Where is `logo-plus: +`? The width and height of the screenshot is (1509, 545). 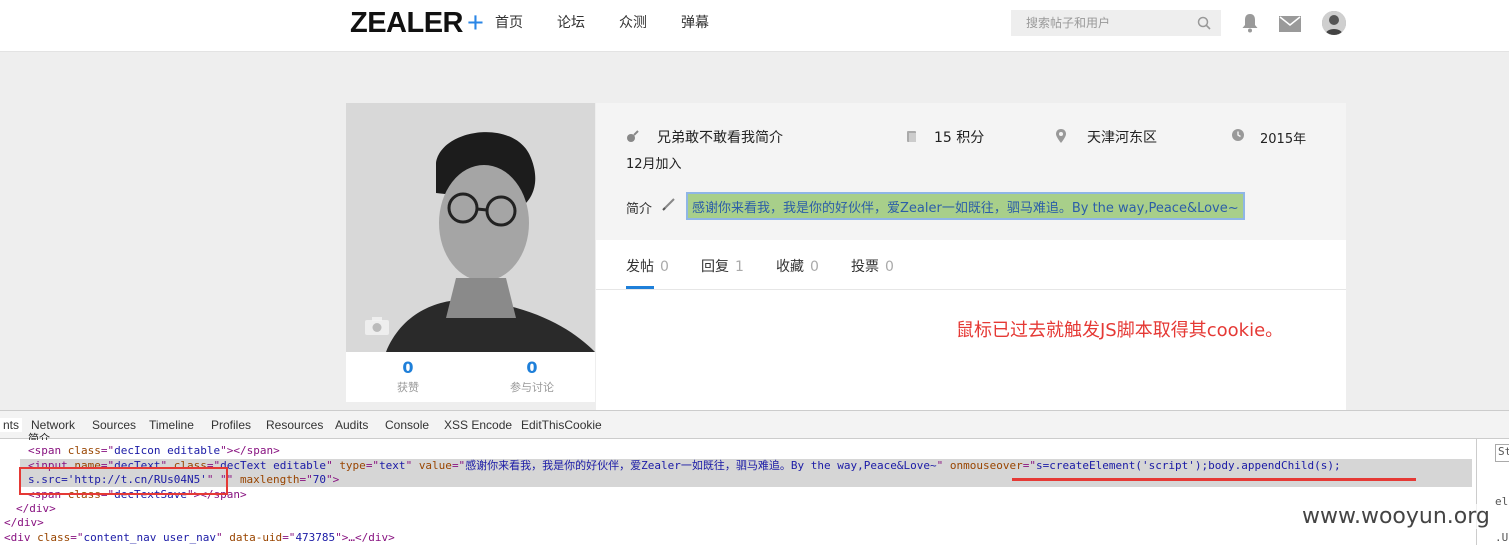
logo-plus: + is located at coordinates (475, 23).